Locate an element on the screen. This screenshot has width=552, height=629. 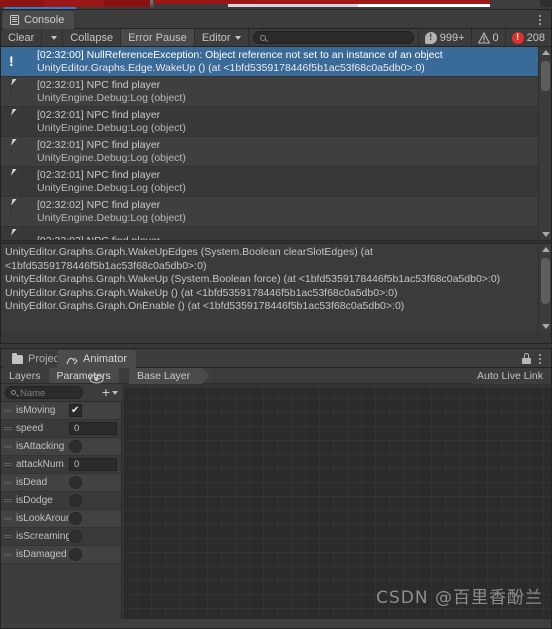
list-item: isScreaming is located at coordinates (61, 537).